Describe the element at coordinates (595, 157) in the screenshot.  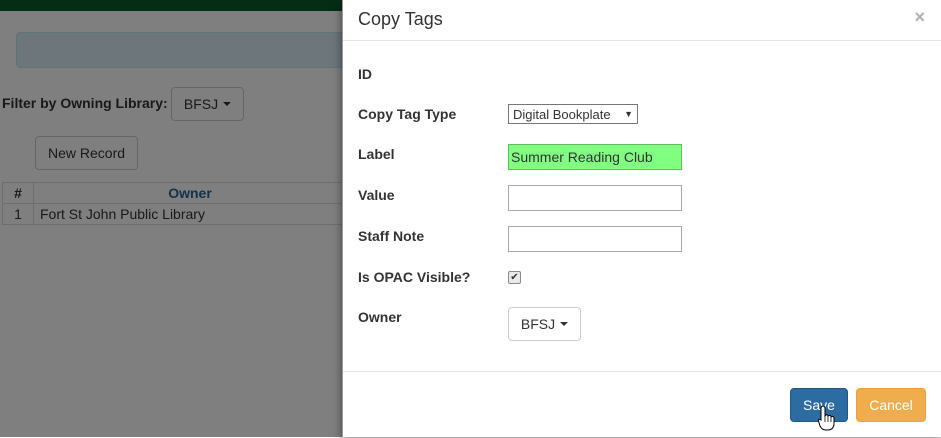
I see `label-input` at that location.